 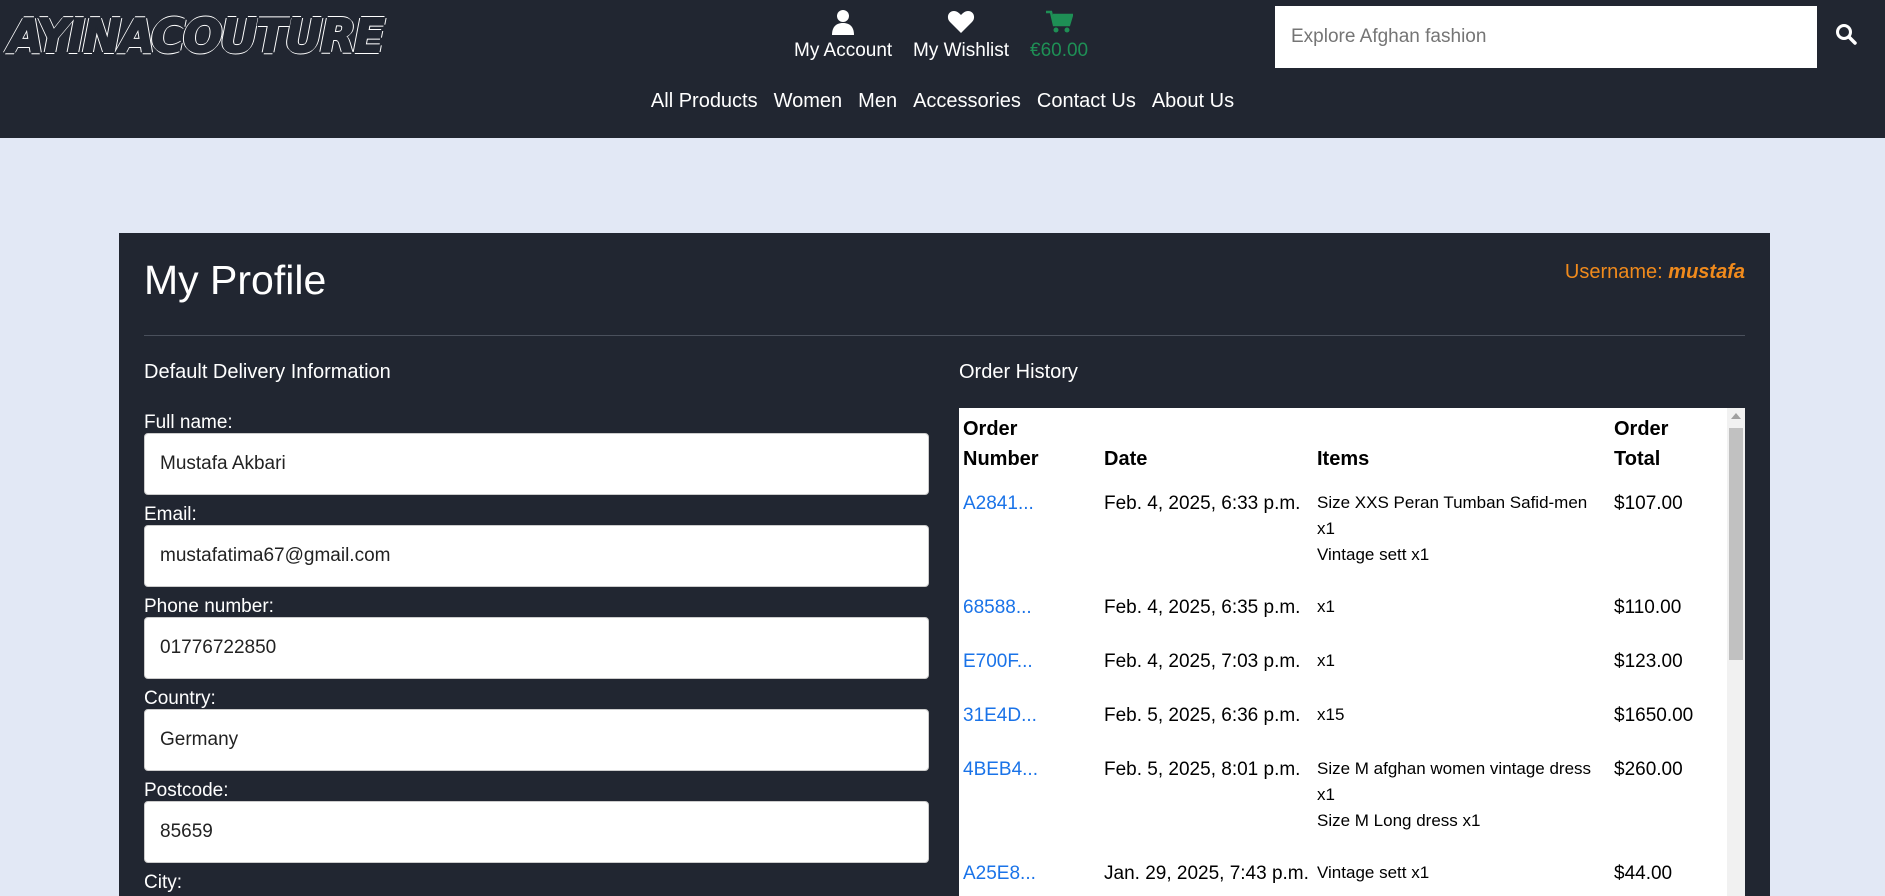 I want to click on my-account-link: My Account, so click(x=843, y=35).